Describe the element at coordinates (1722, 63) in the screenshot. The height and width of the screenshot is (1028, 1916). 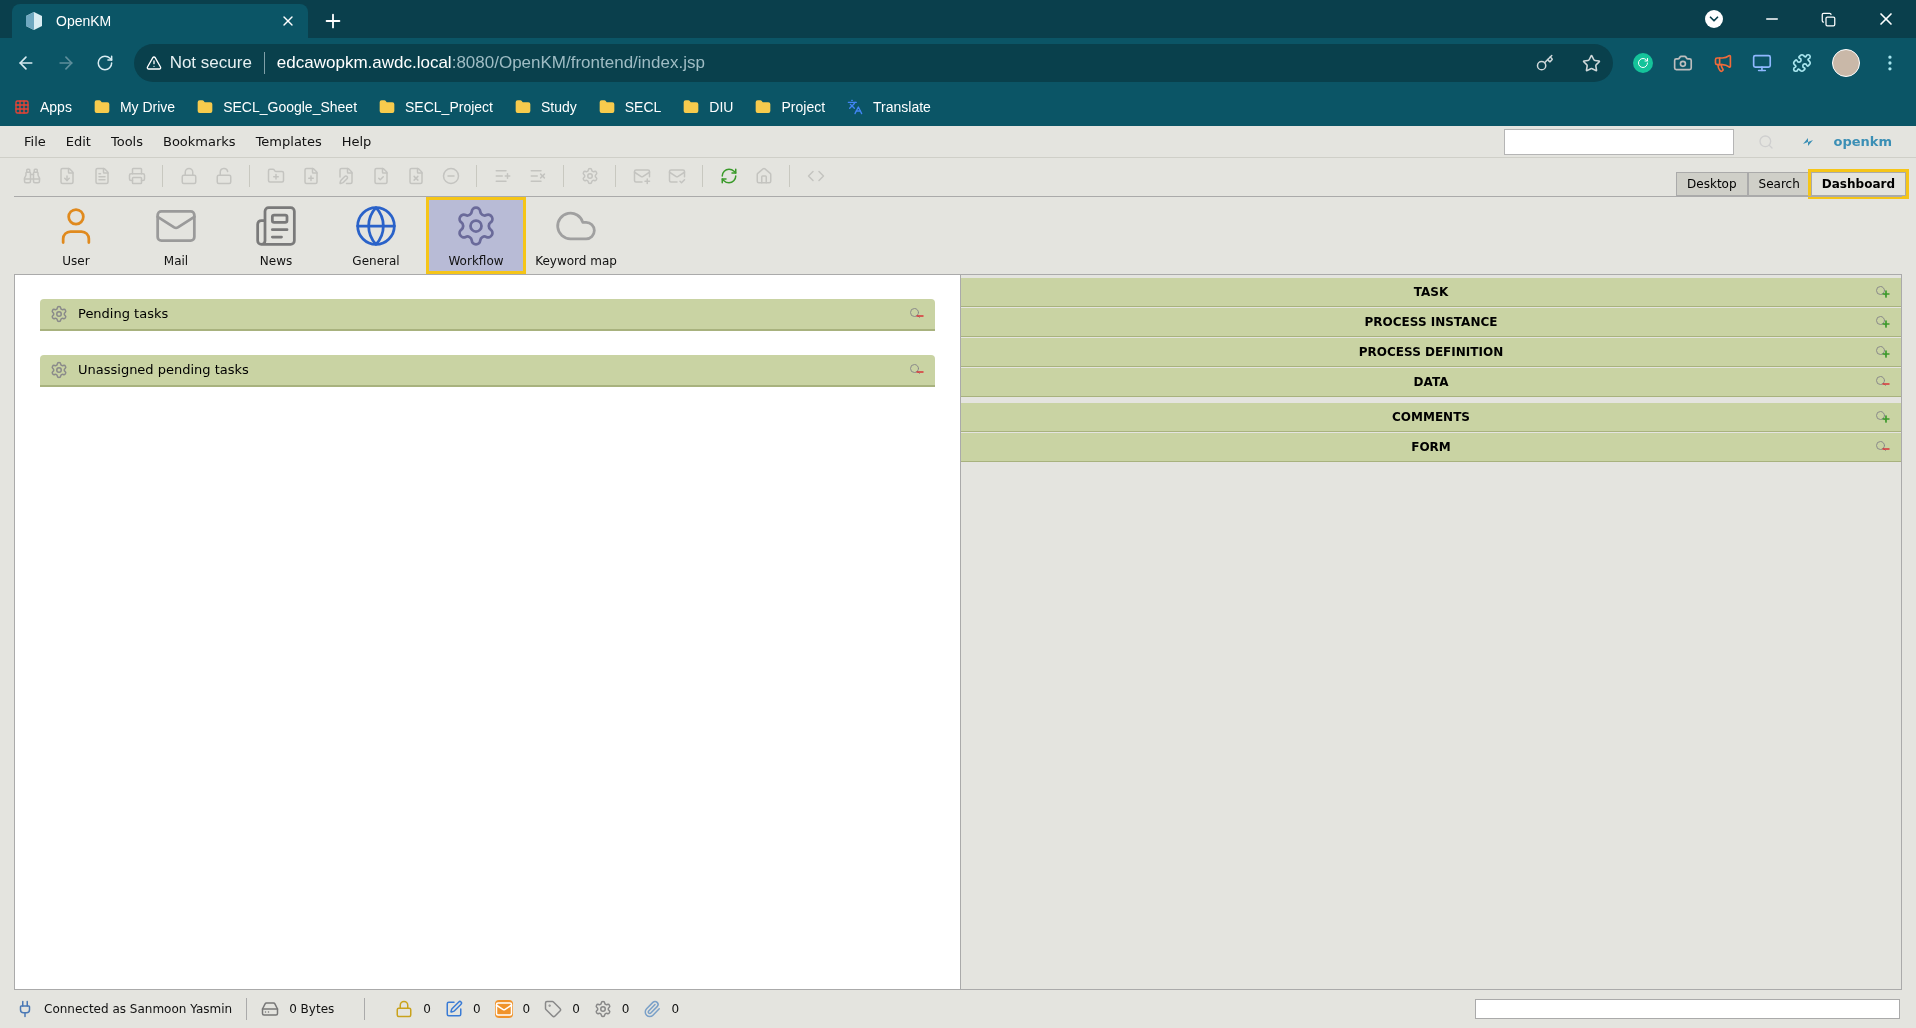
I see `megaphone-icon` at that location.